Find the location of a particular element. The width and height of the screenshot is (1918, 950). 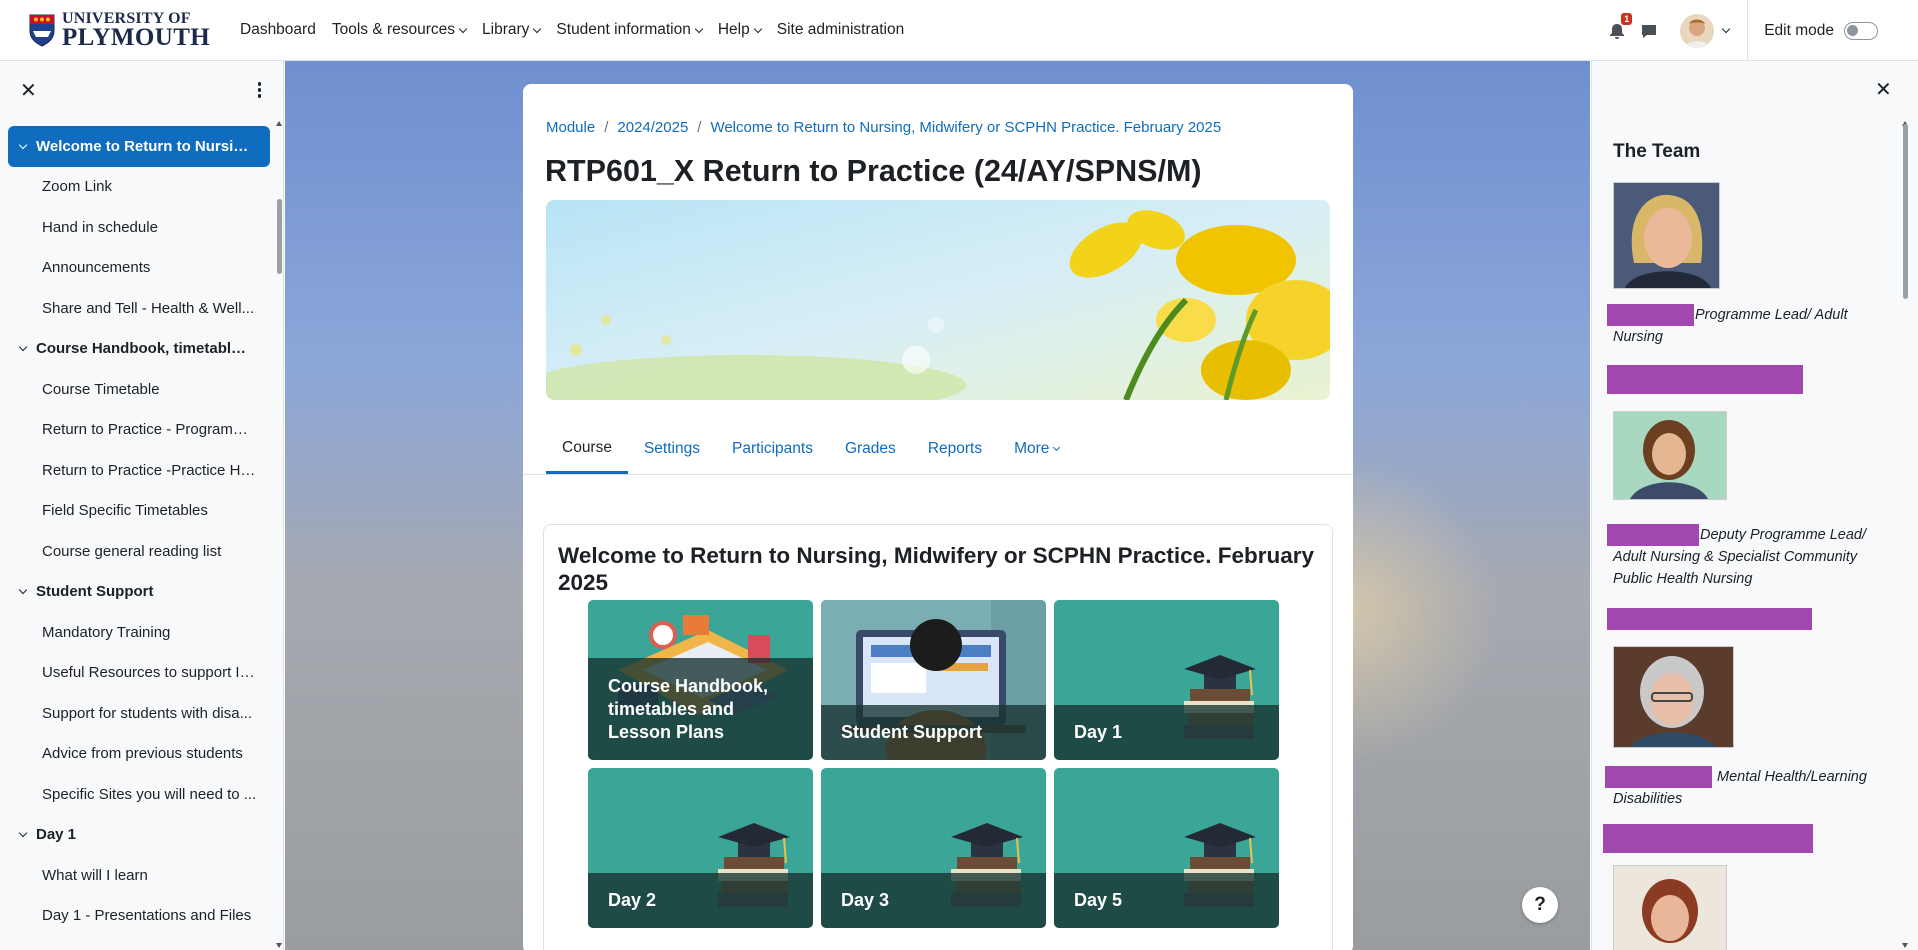

tab-label: Course is located at coordinates (587, 447).